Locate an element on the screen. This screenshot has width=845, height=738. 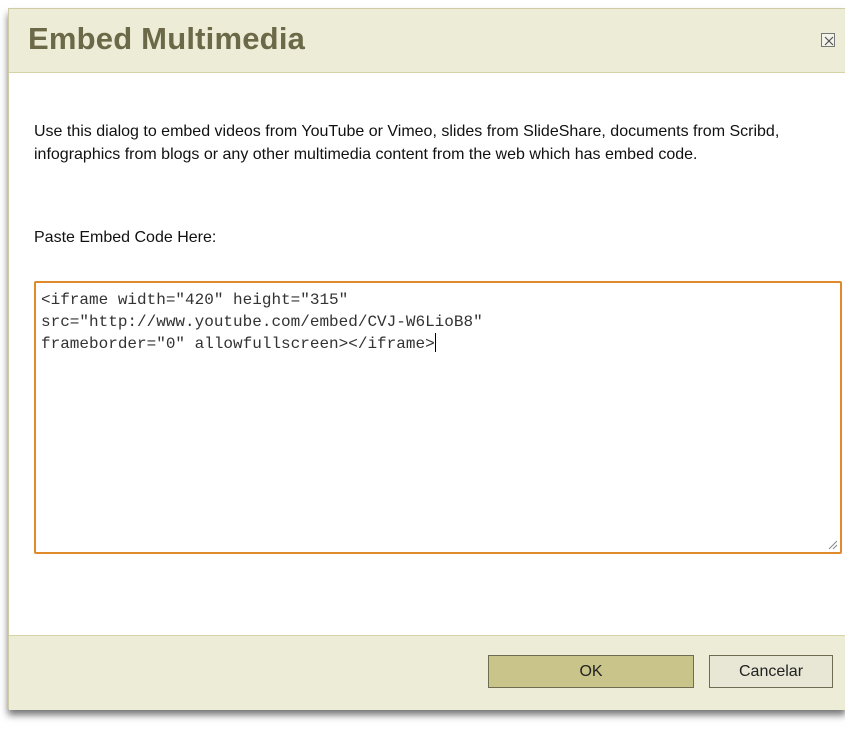
cancel-button: Cancelar is located at coordinates (771, 671).